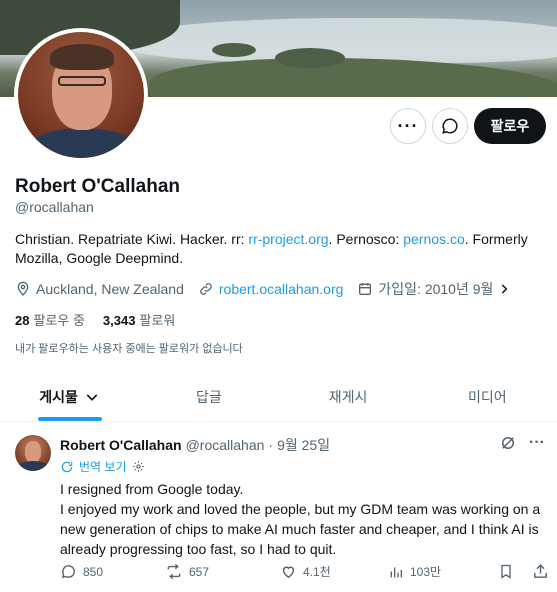  I want to click on translate-label: 번역 보기, so click(103, 466).